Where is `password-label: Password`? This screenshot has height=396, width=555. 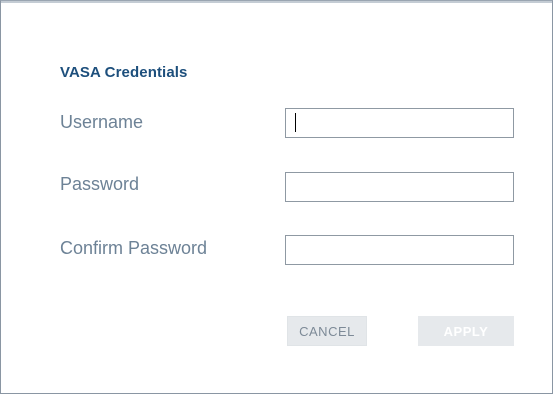 password-label: Password is located at coordinates (100, 184).